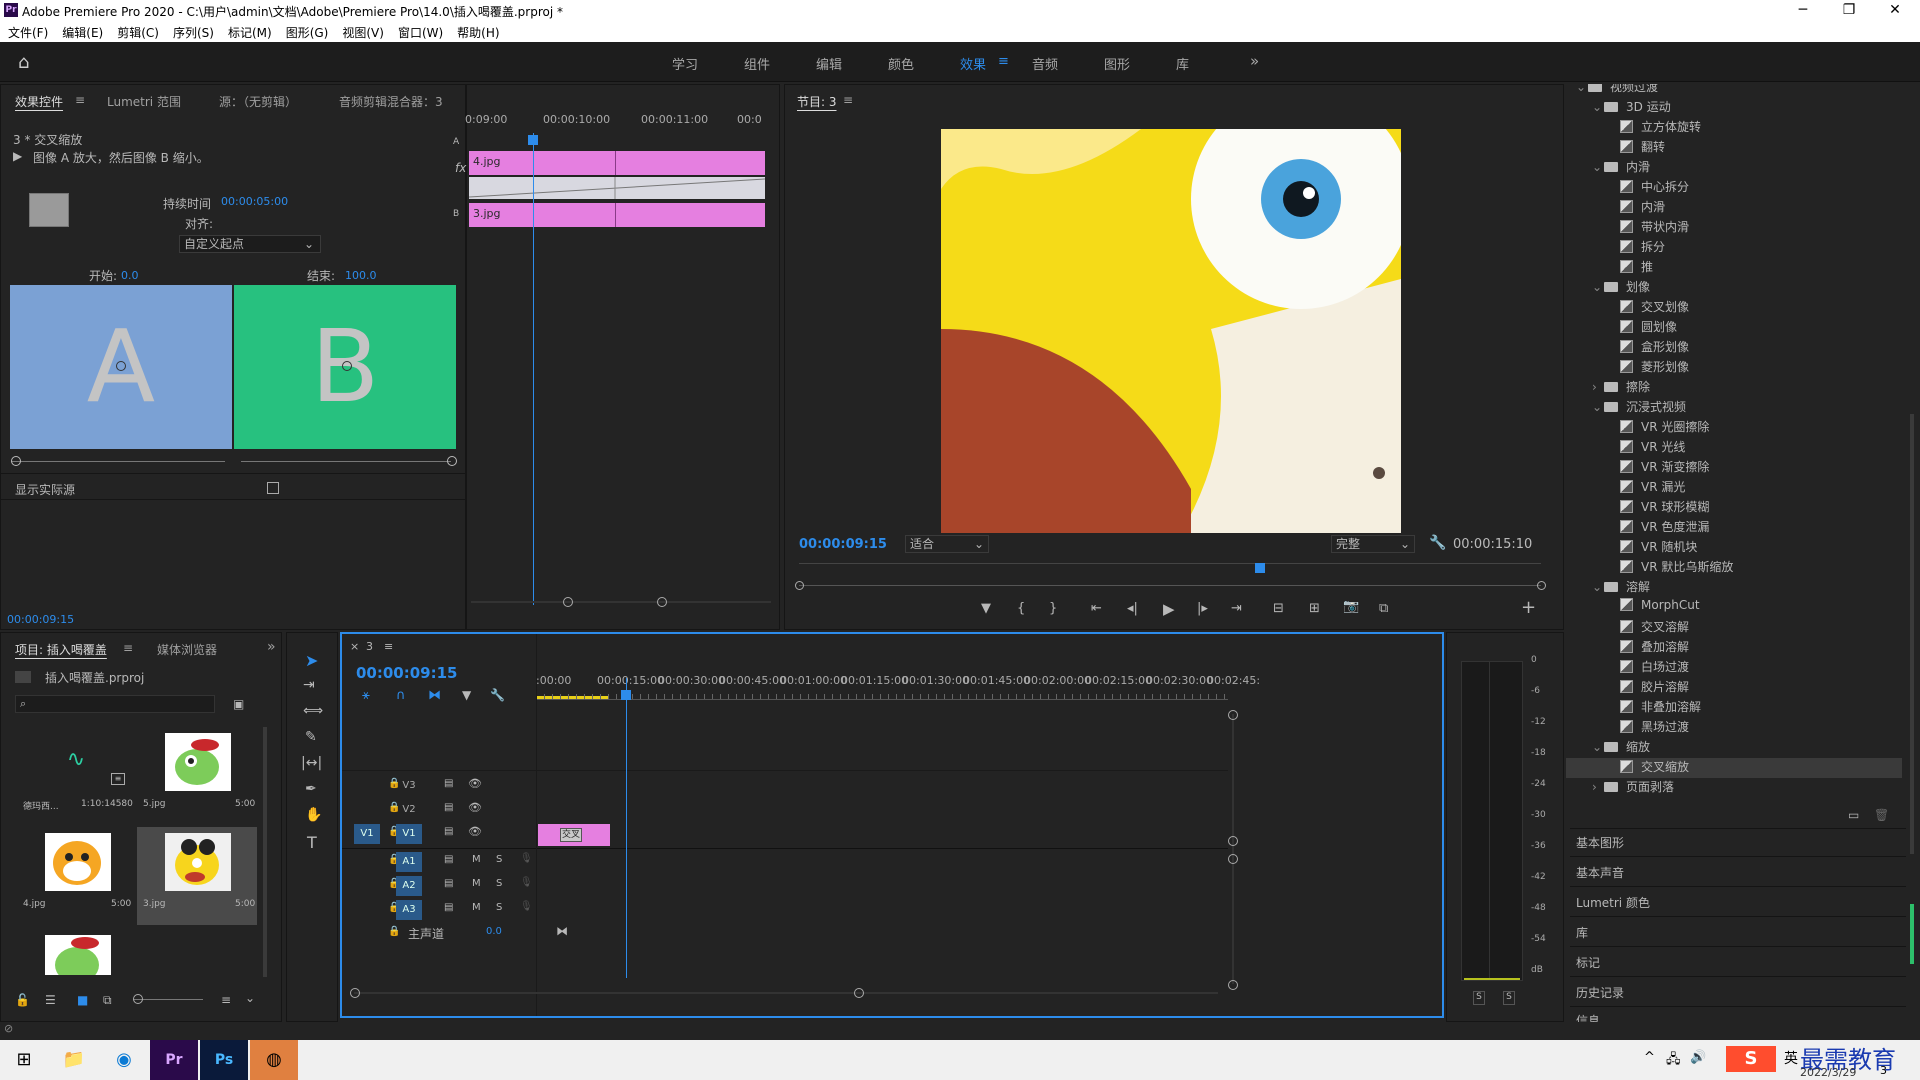 Image resolution: width=1920 pixels, height=1080 pixels. Describe the element at coordinates (1170, 585) in the screenshot. I see `program-scrollbar` at that location.